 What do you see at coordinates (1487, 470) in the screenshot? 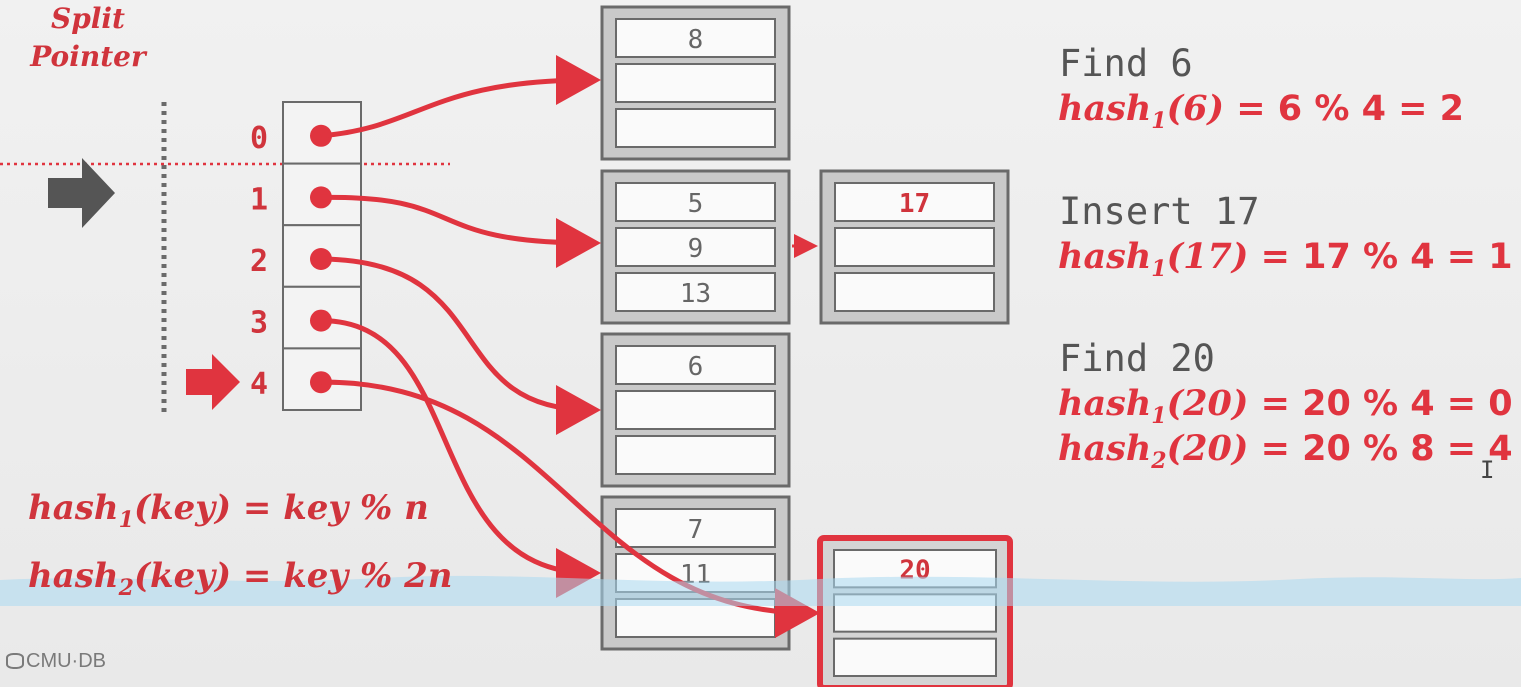
I see `text-cursor-icon: I` at bounding box center [1487, 470].